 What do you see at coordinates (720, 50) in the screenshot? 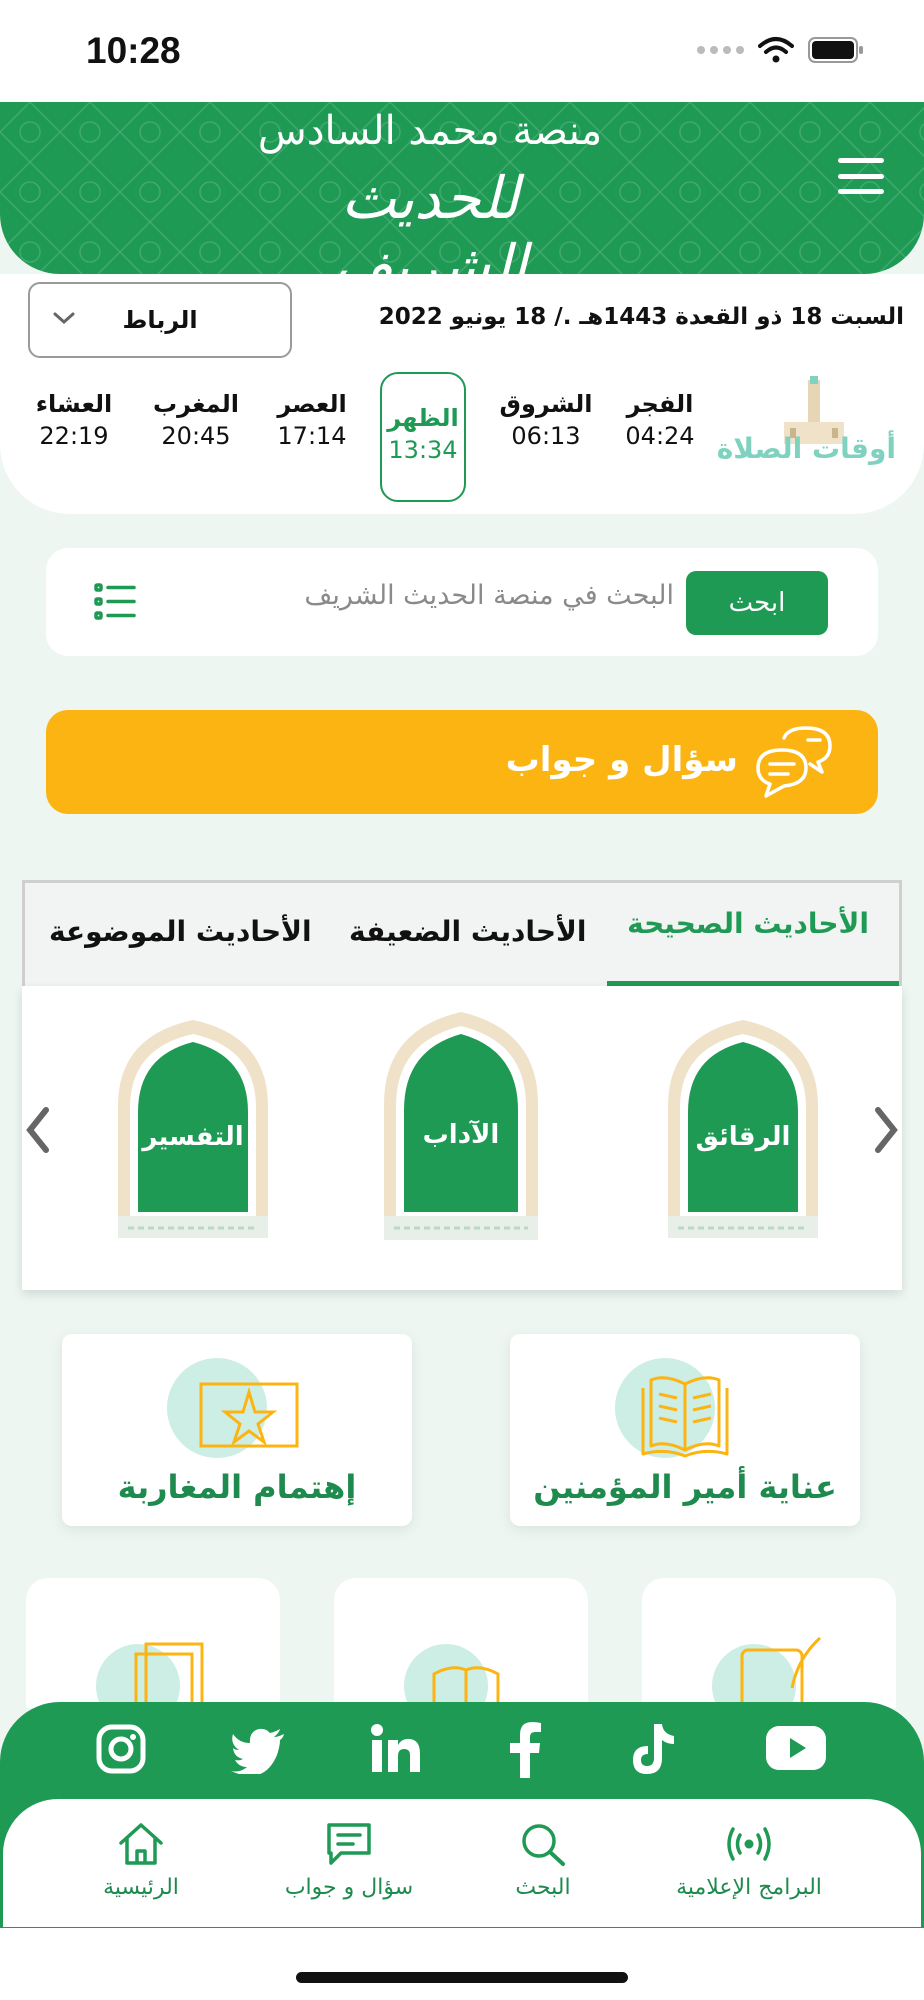
I see `signal-icon` at bounding box center [720, 50].